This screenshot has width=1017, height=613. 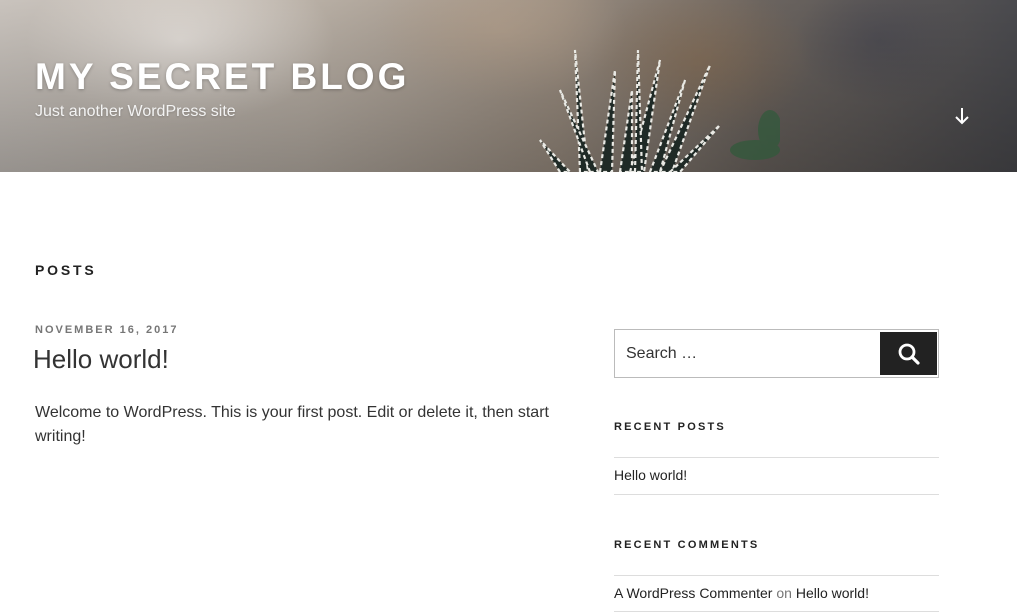 I want to click on post-date: NOVEMBER 16, 2017, so click(x=106, y=330).